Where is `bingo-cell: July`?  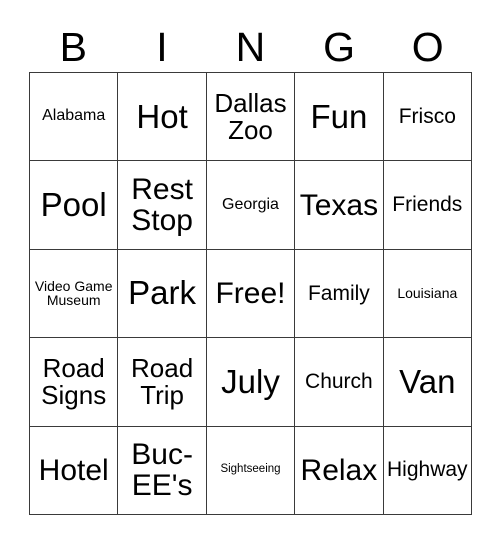 bingo-cell: July is located at coordinates (251, 382).